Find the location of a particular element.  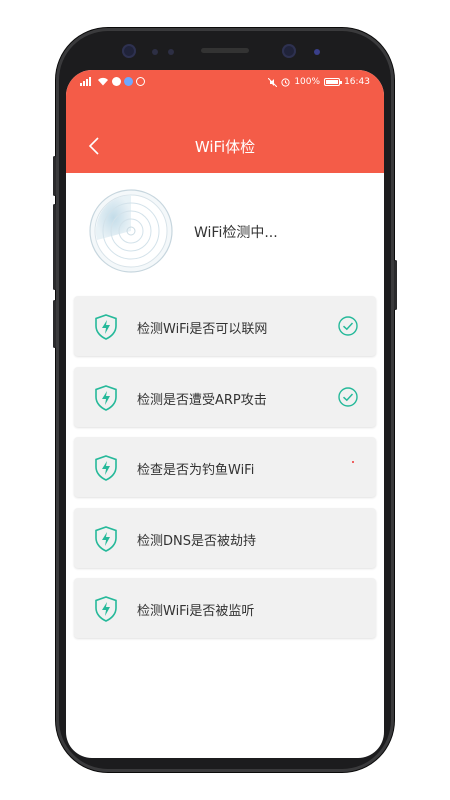

battery-percent: 100% is located at coordinates (307, 82).